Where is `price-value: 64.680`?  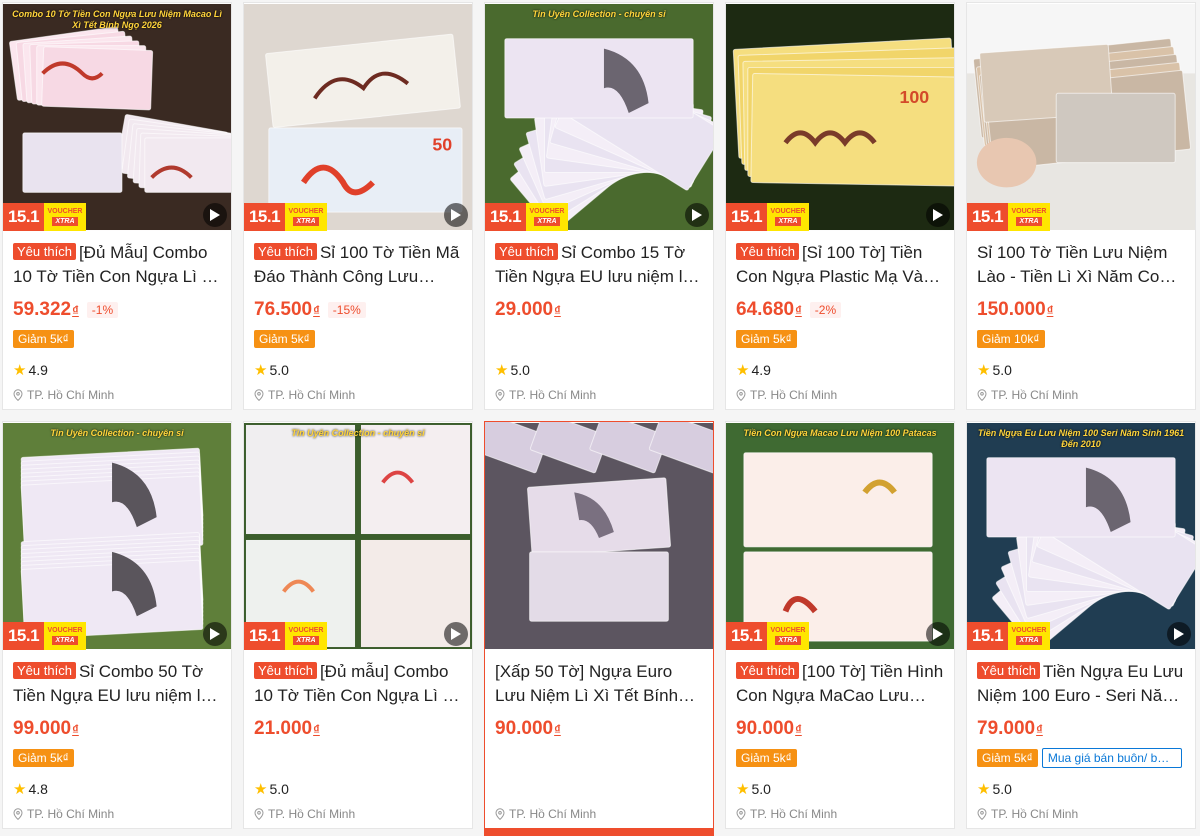
price-value: 64.680 is located at coordinates (765, 309).